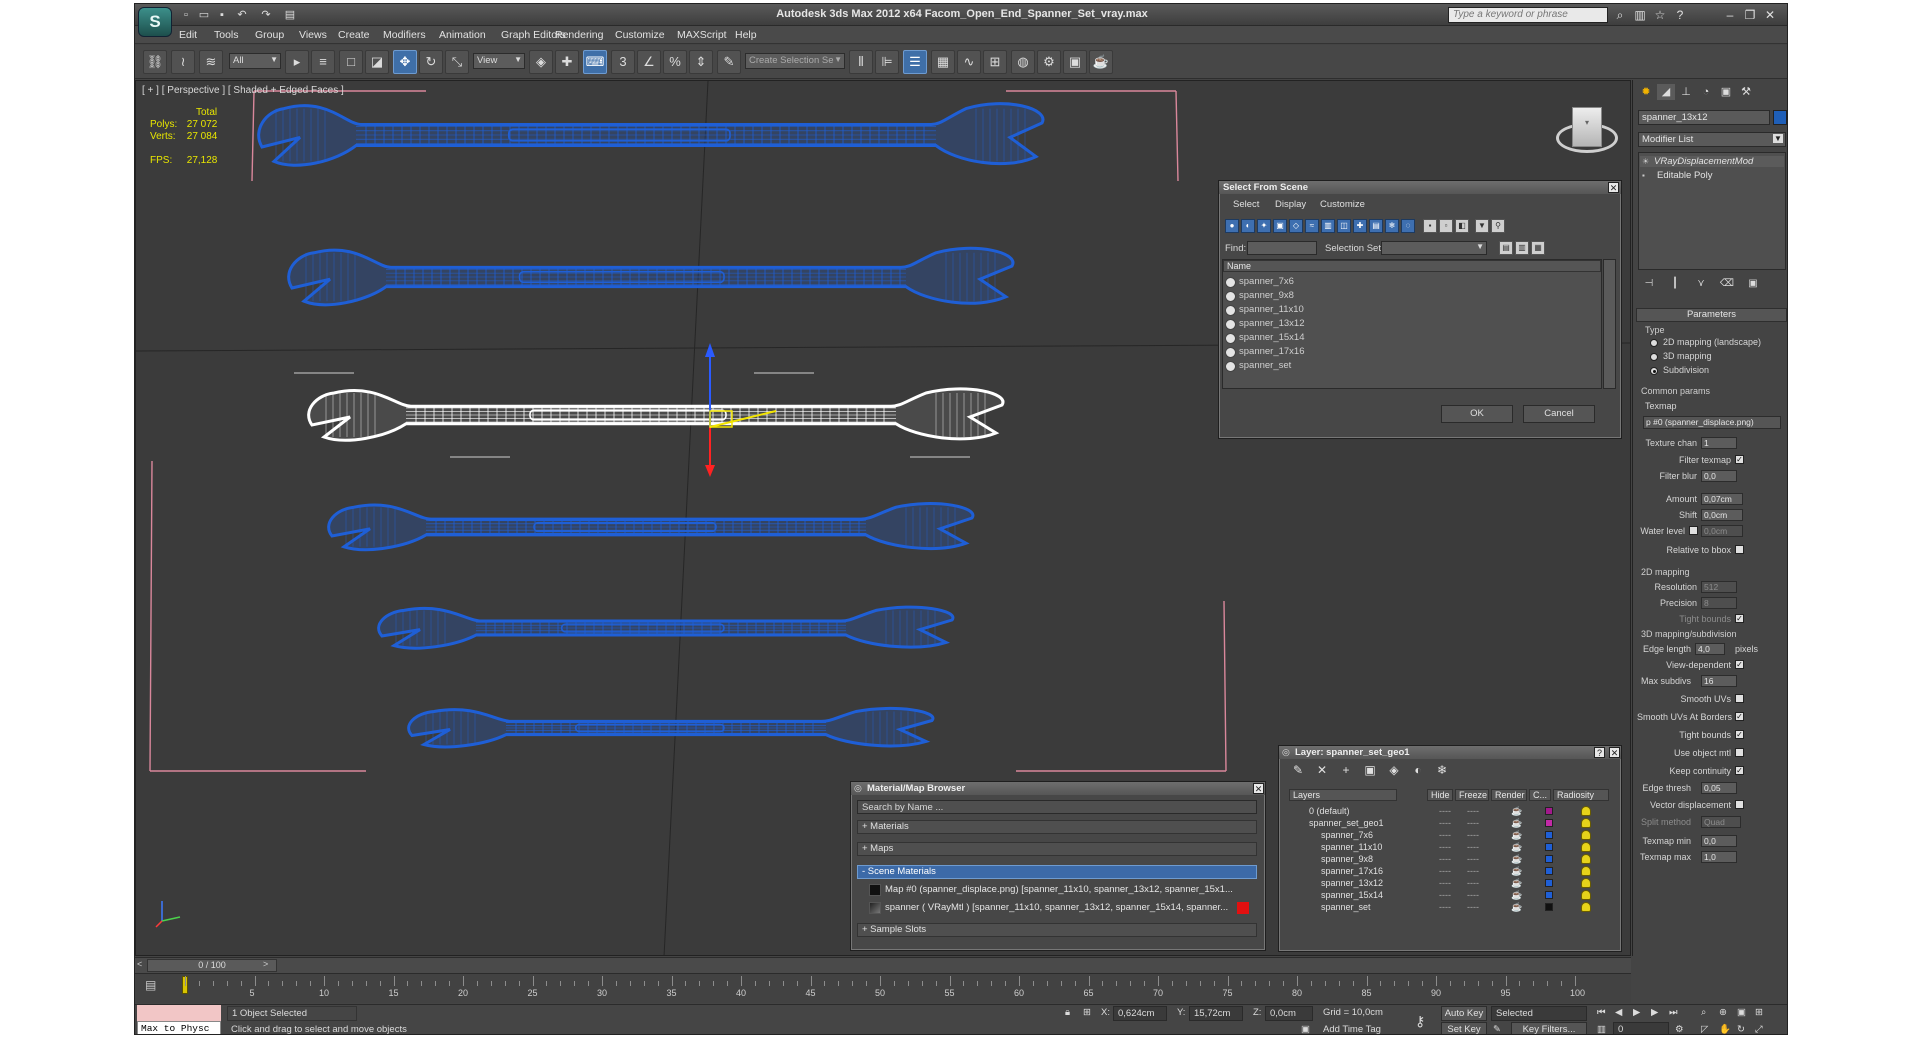 The height and width of the screenshot is (1038, 1920). What do you see at coordinates (1075, 62) in the screenshot?
I see `rendered-frame-window-icon: ▣` at bounding box center [1075, 62].